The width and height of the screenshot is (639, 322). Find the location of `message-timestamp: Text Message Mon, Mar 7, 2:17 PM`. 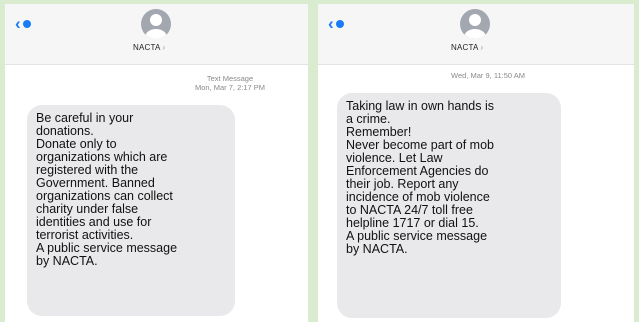

message-timestamp: Text Message Mon, Mar 7, 2:17 PM is located at coordinates (230, 83).